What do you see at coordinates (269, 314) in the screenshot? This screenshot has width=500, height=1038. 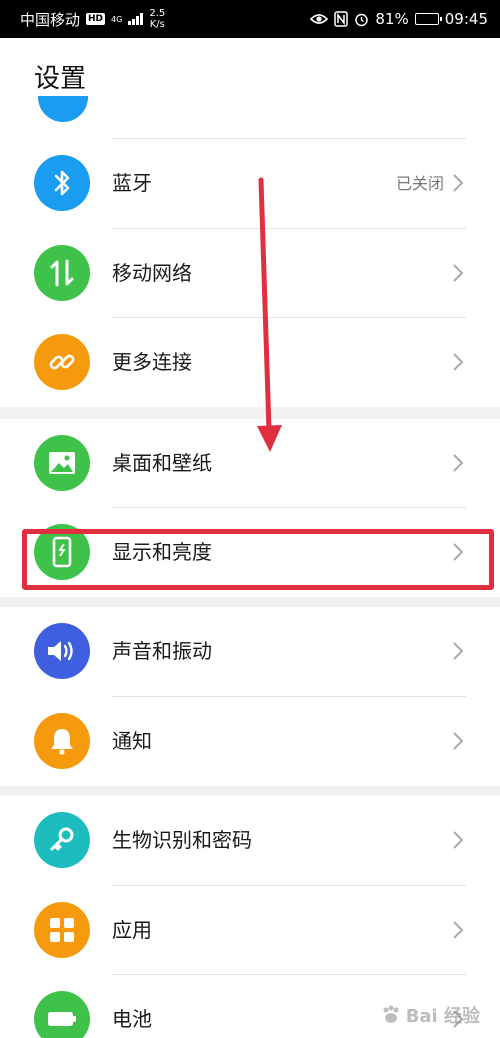 I see `annotation-arrow` at bounding box center [269, 314].